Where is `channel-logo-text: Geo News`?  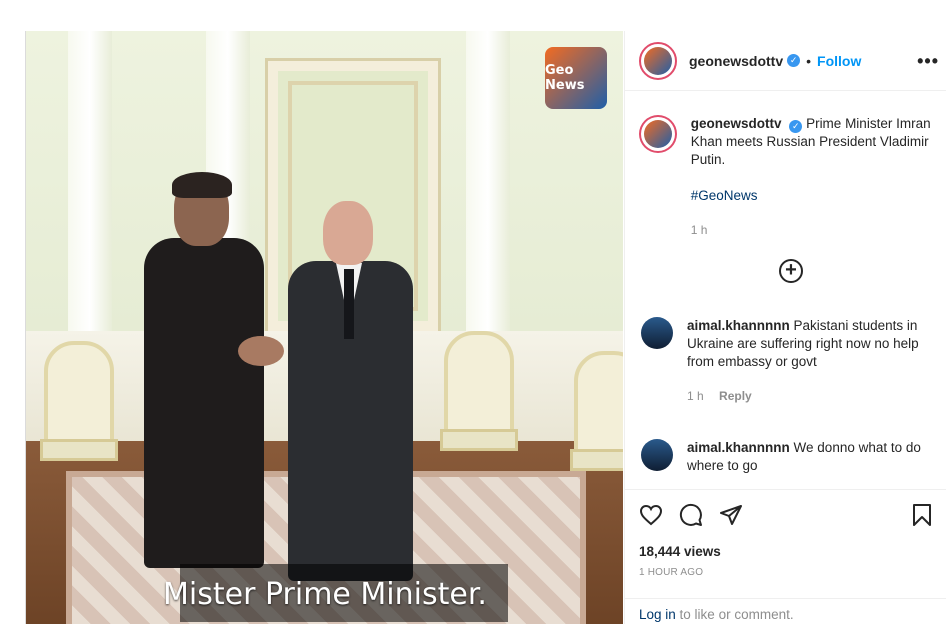 channel-logo-text: Geo News is located at coordinates (565, 78).